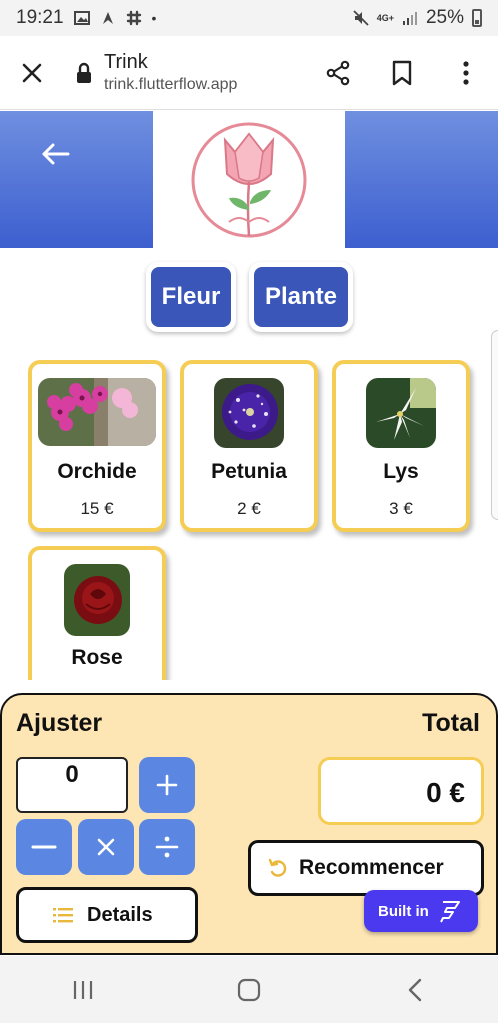  Describe the element at coordinates (466, 73) in the screenshot. I see `more-menu-icon` at that location.